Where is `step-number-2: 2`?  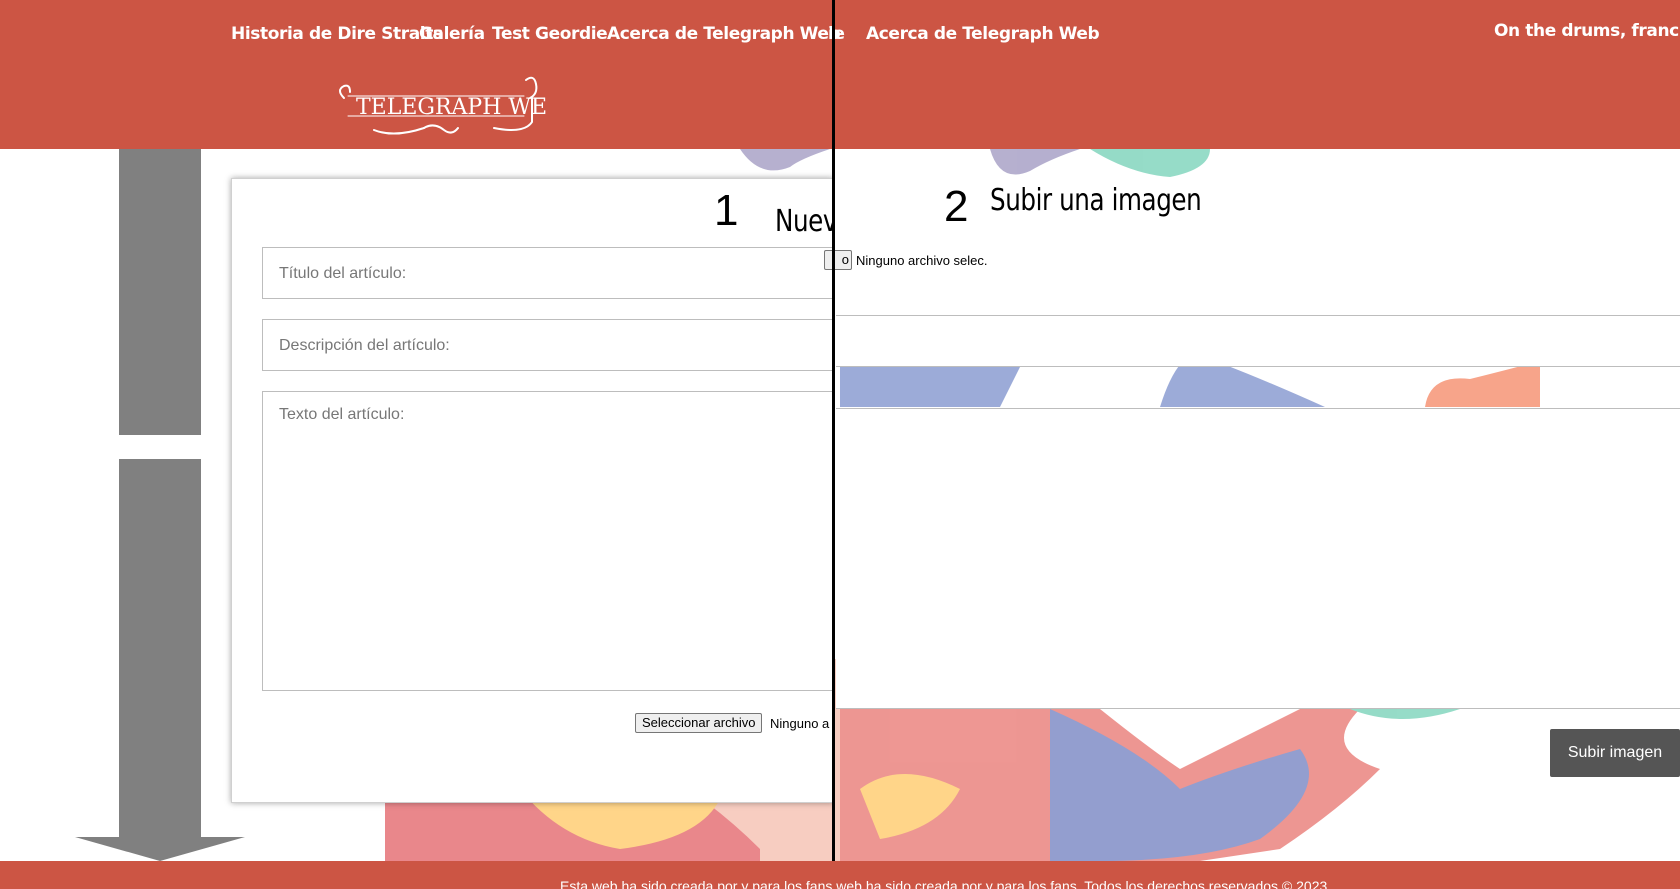
step-number-2: 2 is located at coordinates (956, 206).